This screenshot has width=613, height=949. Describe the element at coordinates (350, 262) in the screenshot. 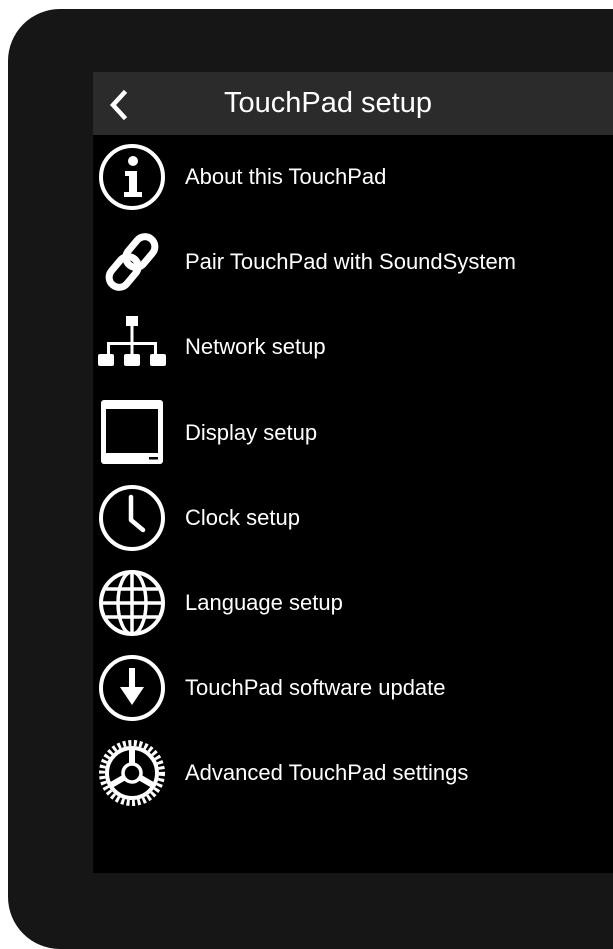

I see `menu-item-label: Pair TouchPad with SoundSystem` at that location.